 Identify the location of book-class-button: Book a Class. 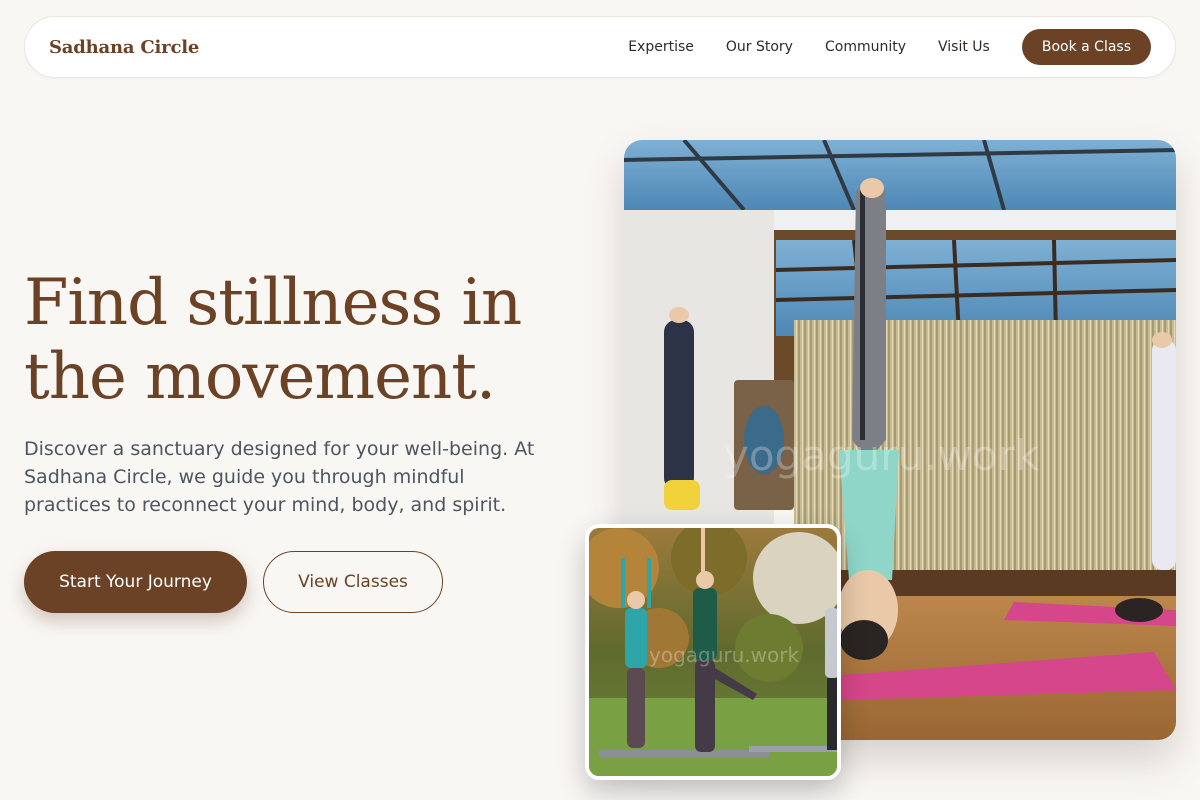
(1086, 47).